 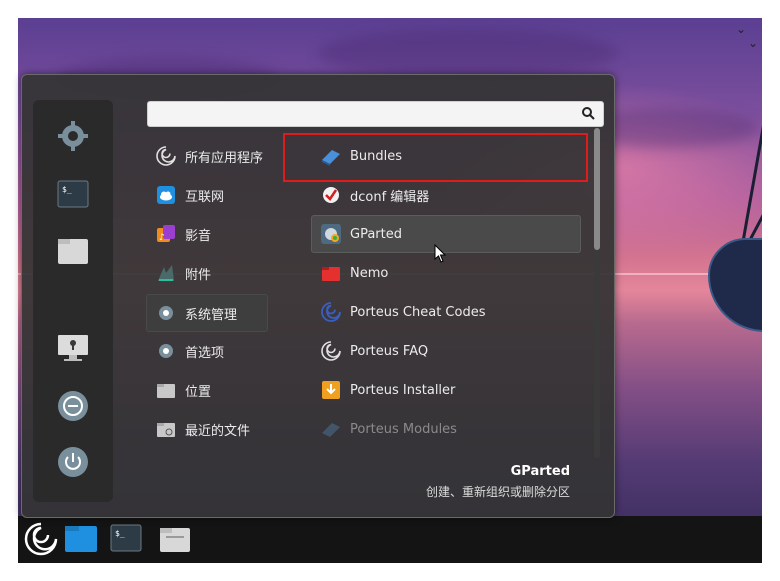 What do you see at coordinates (588, 114) in the screenshot?
I see `search-icon` at bounding box center [588, 114].